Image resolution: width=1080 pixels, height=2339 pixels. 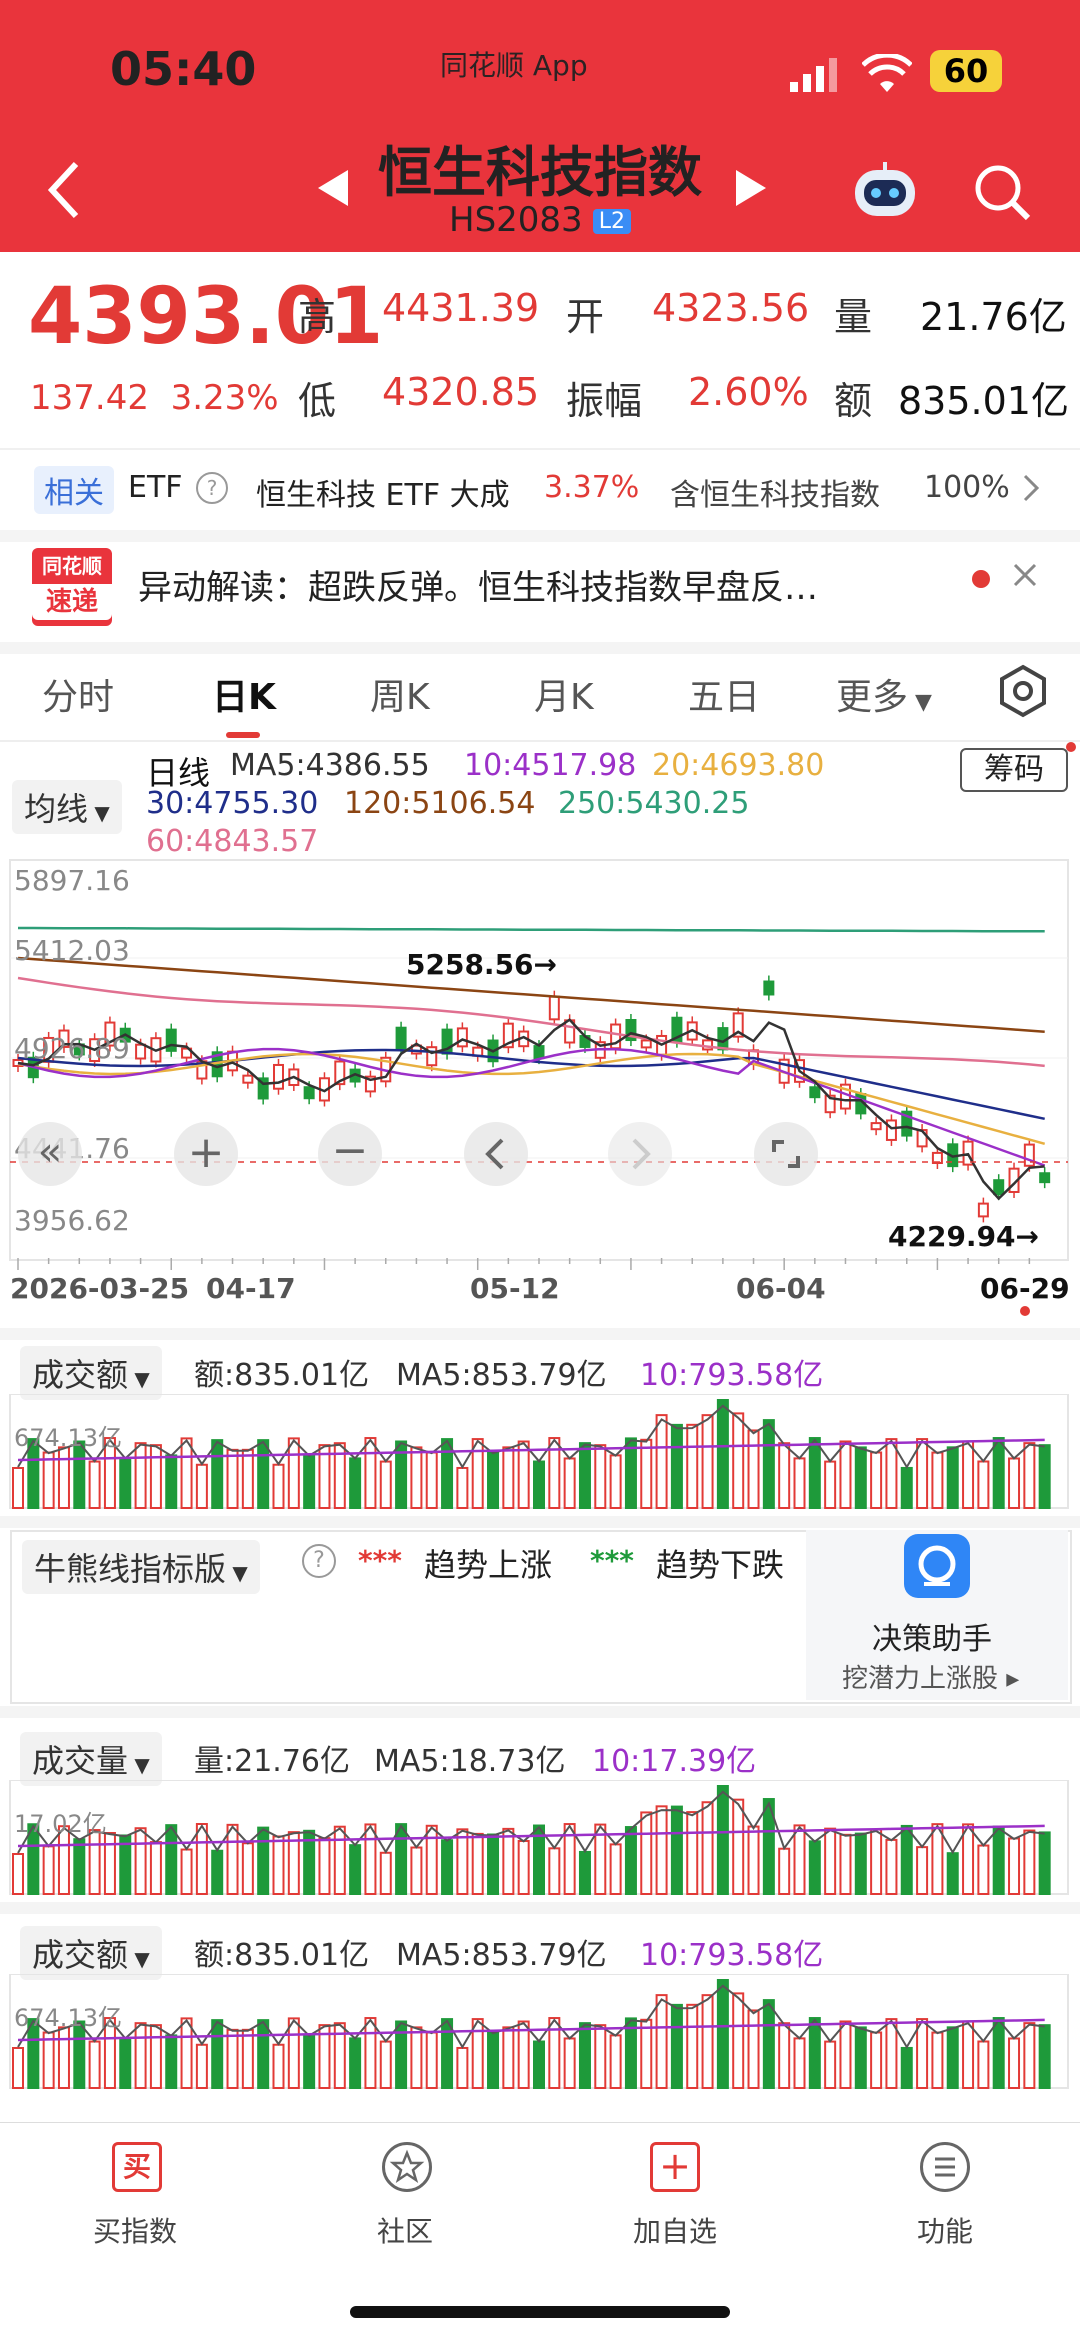 I want to click on y-label: 5897.16, so click(x=72, y=880).